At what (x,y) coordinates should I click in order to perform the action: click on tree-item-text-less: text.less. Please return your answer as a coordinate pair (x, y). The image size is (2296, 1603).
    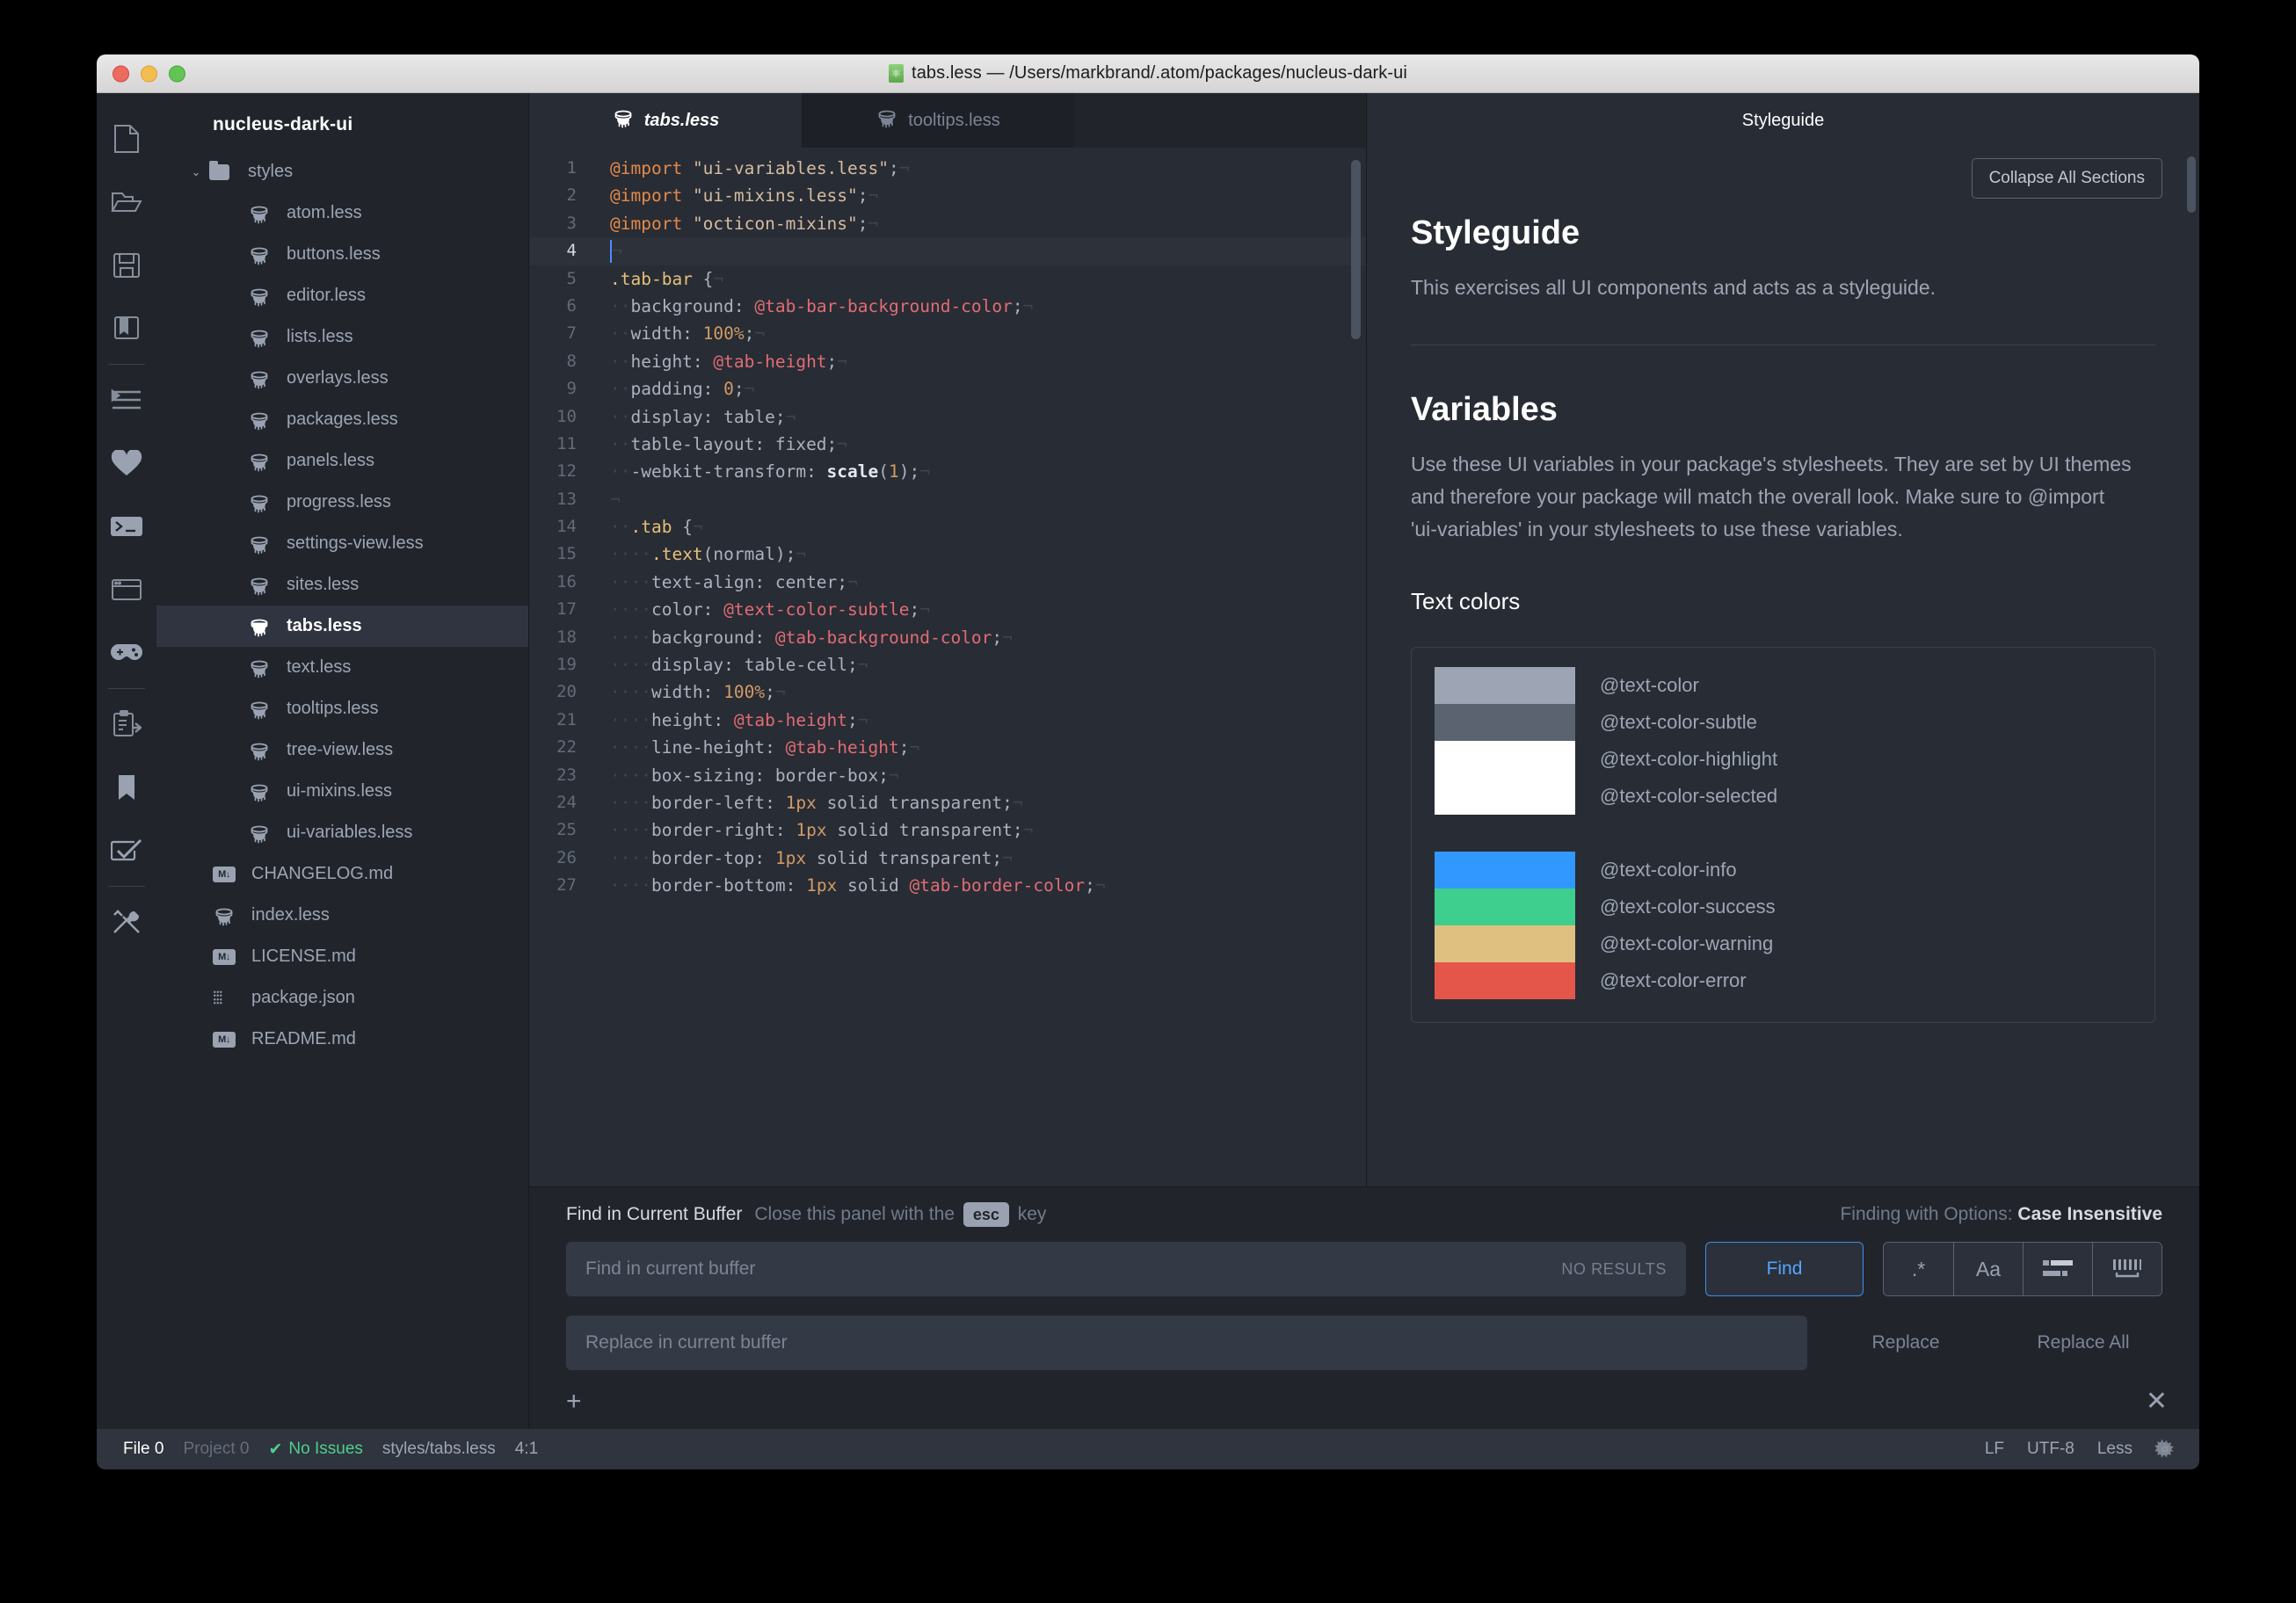
    Looking at the image, I should click on (342, 667).